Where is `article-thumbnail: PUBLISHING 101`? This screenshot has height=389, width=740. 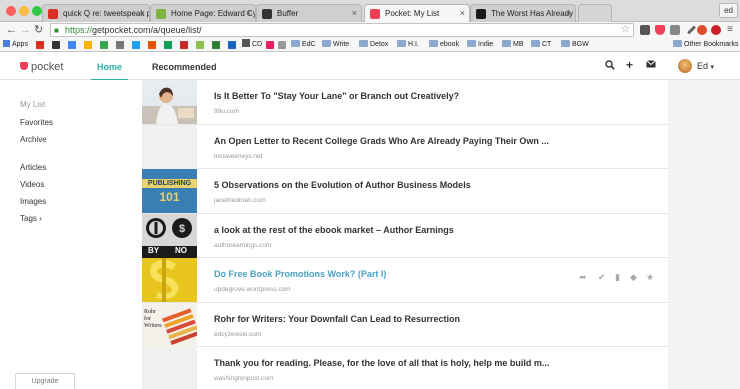
article-thumbnail: PUBLISHING 101 is located at coordinates (169, 191).